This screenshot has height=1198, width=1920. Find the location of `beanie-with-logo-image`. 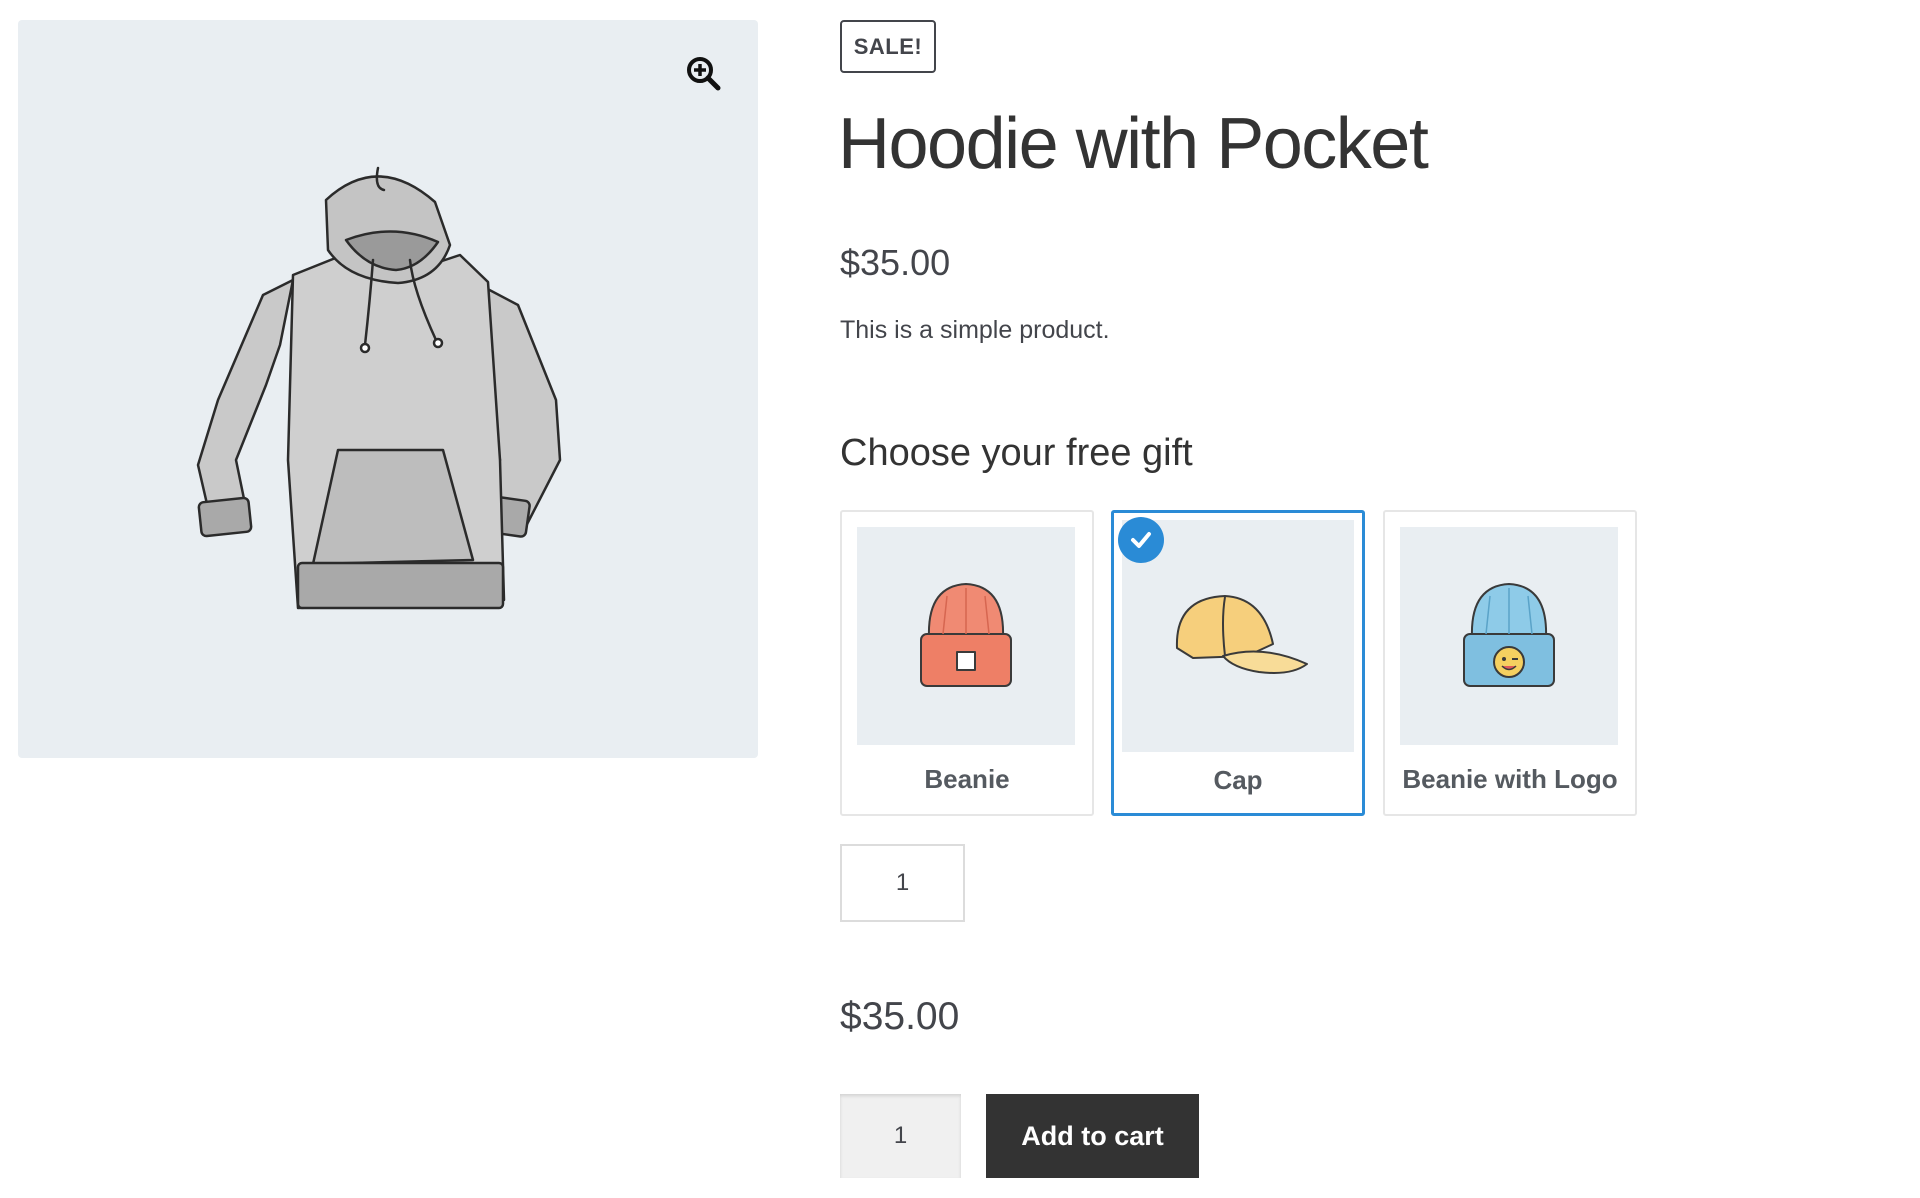

beanie-with-logo-image is located at coordinates (1509, 636).